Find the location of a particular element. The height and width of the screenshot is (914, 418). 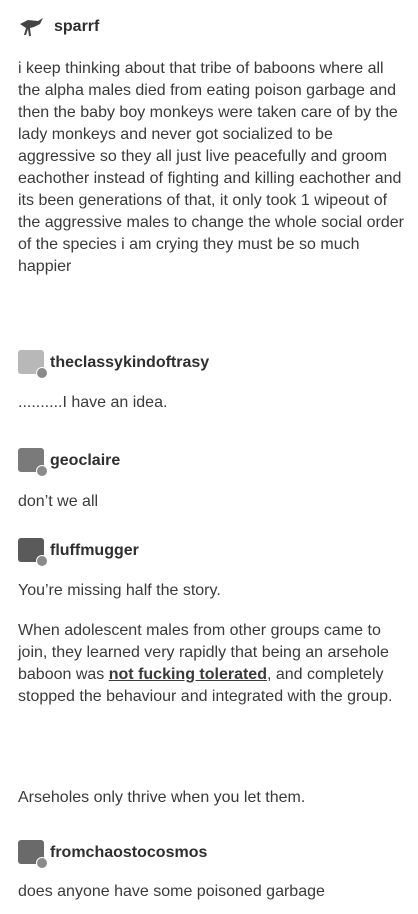

post-header: fromchaostocosmos is located at coordinates (112, 854).